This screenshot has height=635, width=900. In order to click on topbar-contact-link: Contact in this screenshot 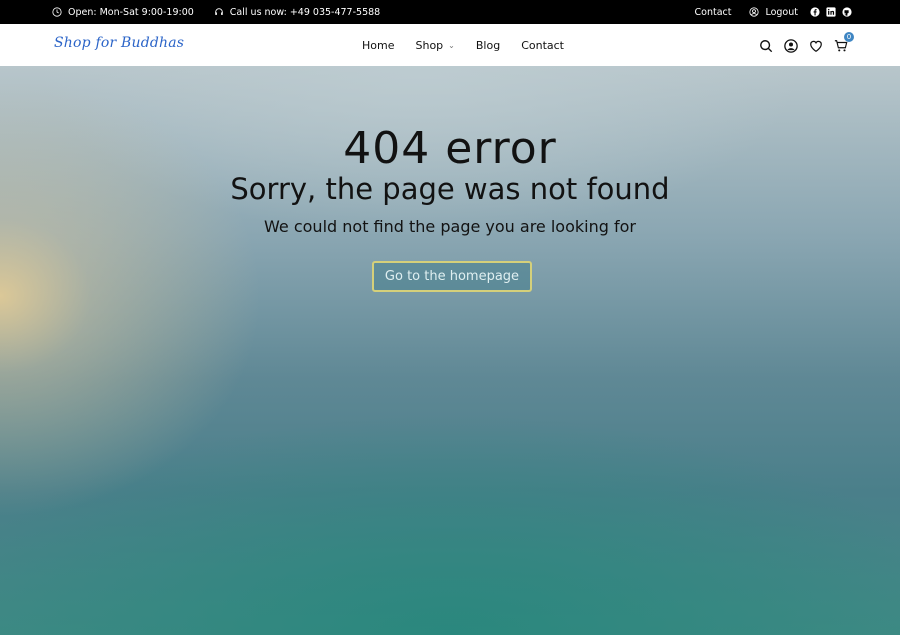, I will do `click(713, 12)`.